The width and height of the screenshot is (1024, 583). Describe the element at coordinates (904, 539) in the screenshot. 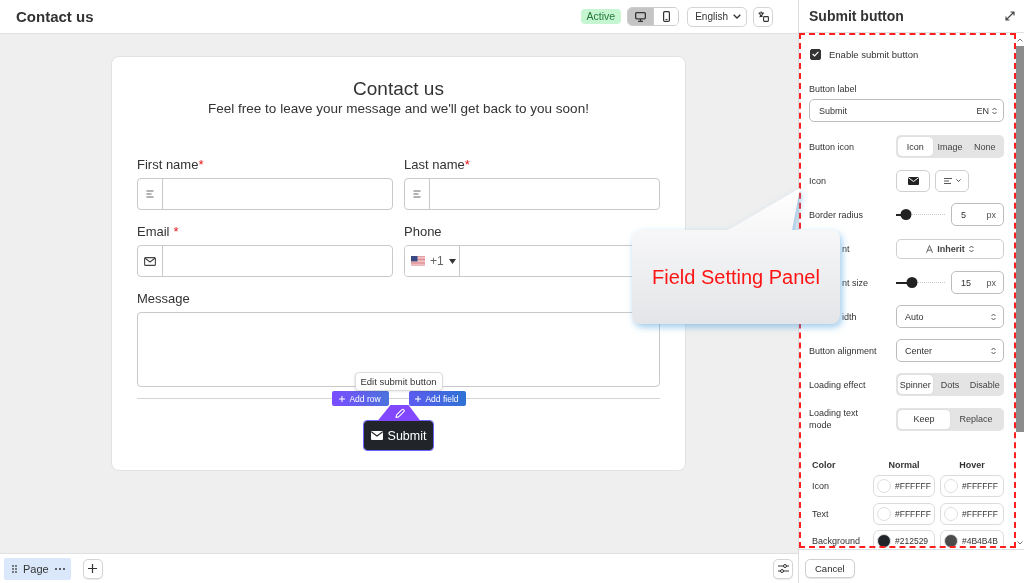

I see `color-input-field: #212529` at that location.